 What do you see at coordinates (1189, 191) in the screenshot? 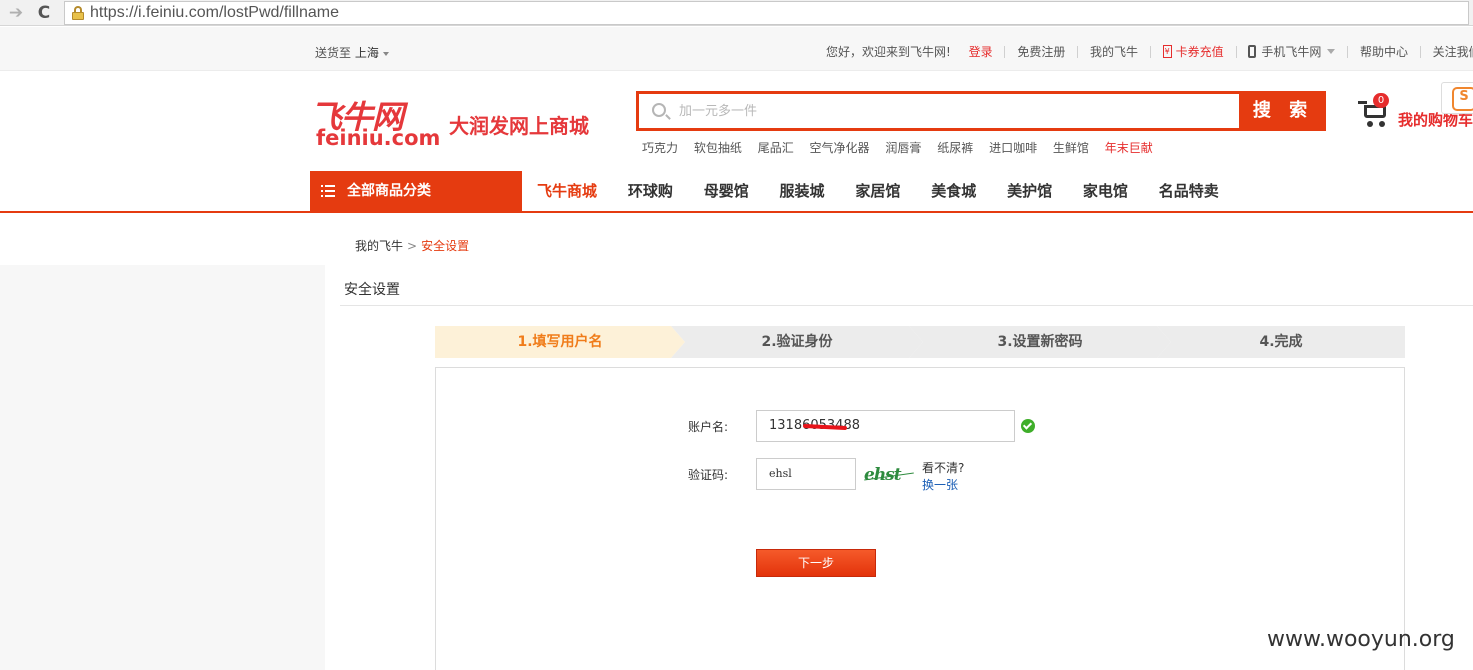
I see `nav-item-brands: 名品特卖` at bounding box center [1189, 191].